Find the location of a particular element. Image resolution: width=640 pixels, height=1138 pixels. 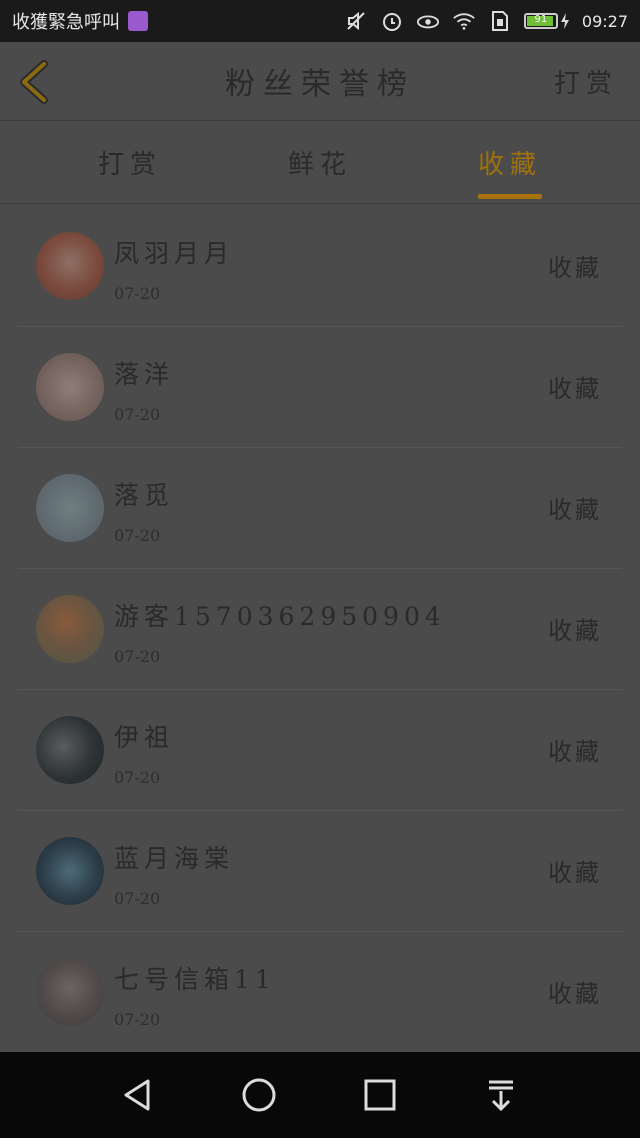

tab-flowers: 鲜花 is located at coordinates (320, 162).